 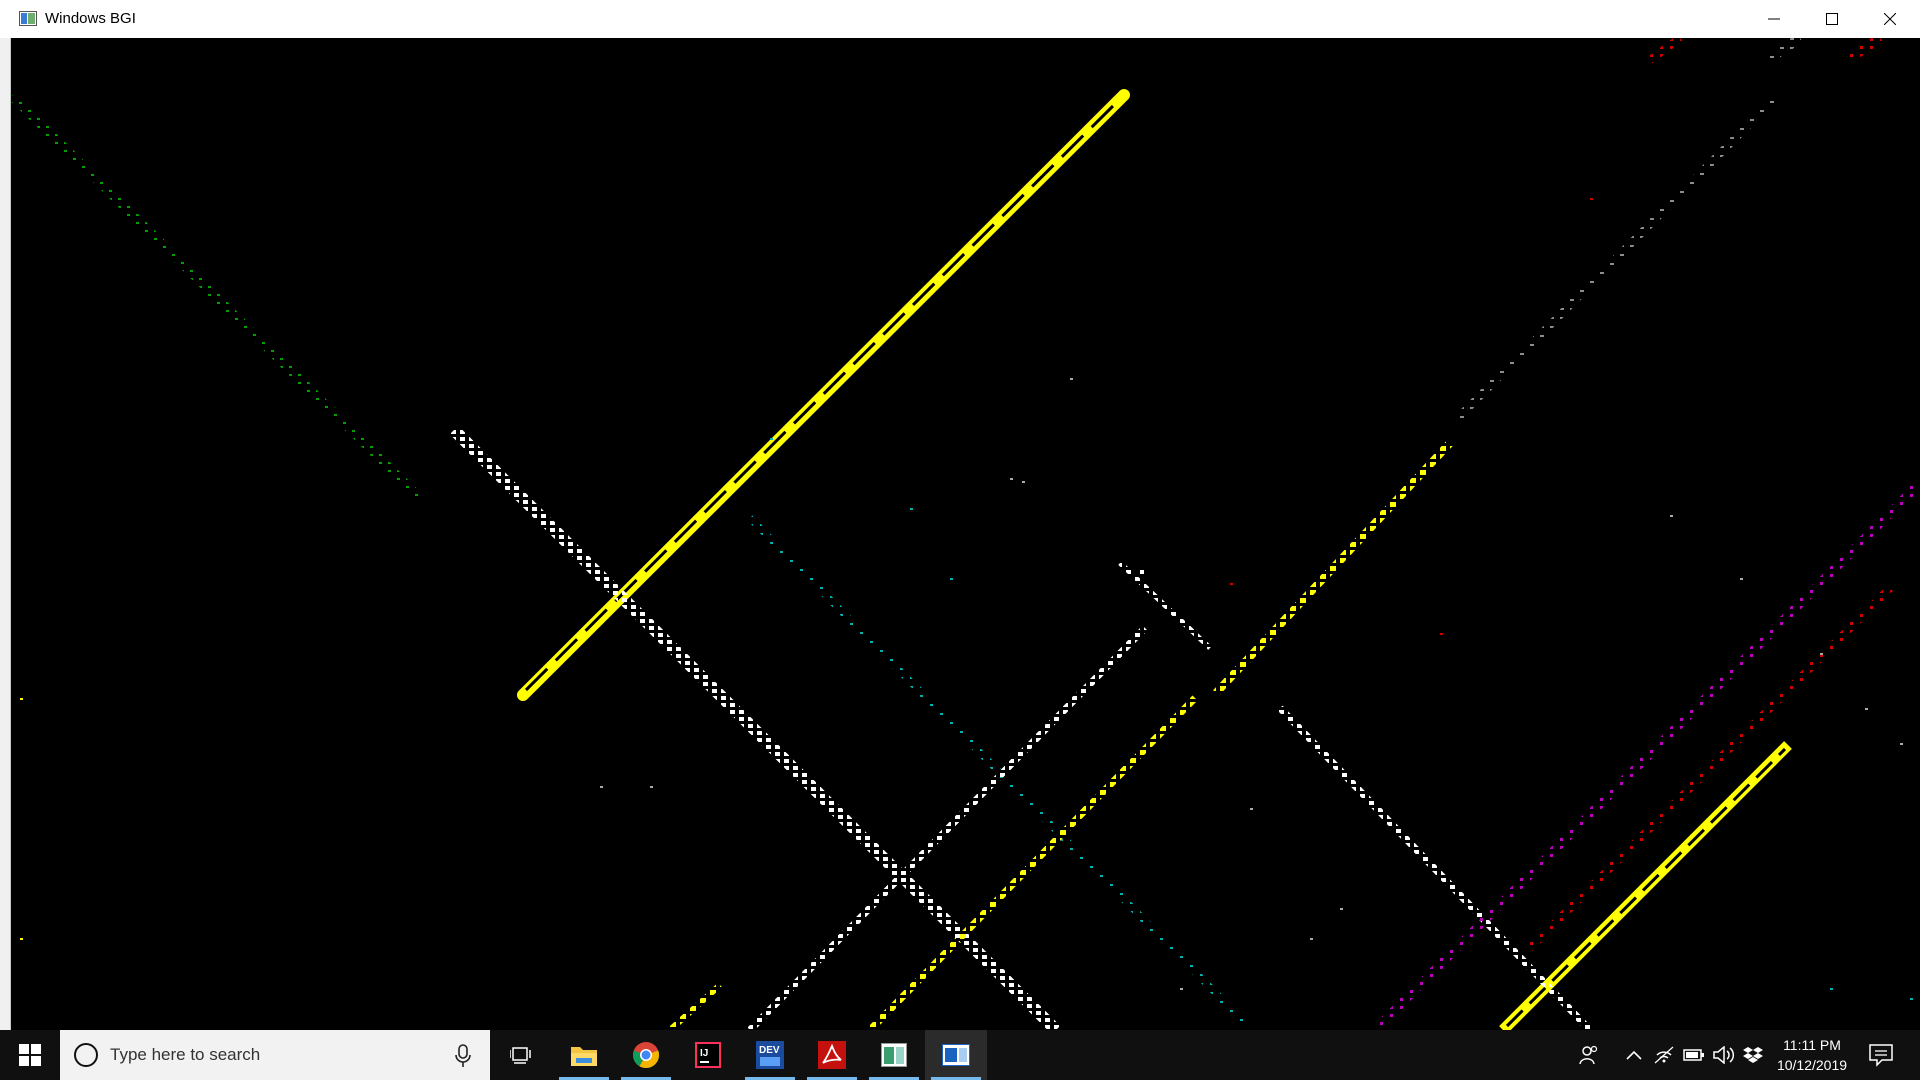 I want to click on dropbox-button, so click(x=1753, y=1055).